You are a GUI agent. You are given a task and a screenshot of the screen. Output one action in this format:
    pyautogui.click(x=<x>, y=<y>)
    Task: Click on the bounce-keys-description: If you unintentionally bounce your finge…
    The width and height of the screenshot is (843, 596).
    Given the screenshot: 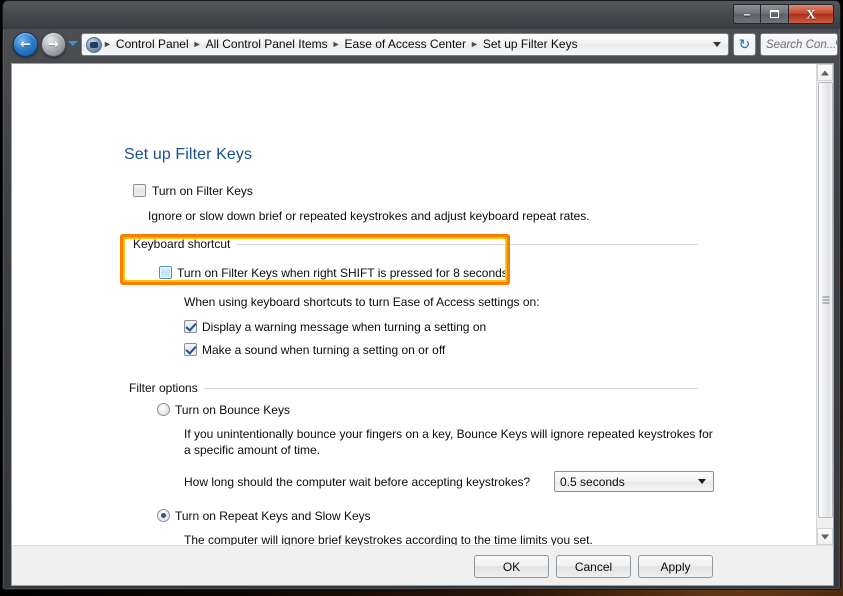 What is the action you would take?
    pyautogui.click(x=448, y=442)
    